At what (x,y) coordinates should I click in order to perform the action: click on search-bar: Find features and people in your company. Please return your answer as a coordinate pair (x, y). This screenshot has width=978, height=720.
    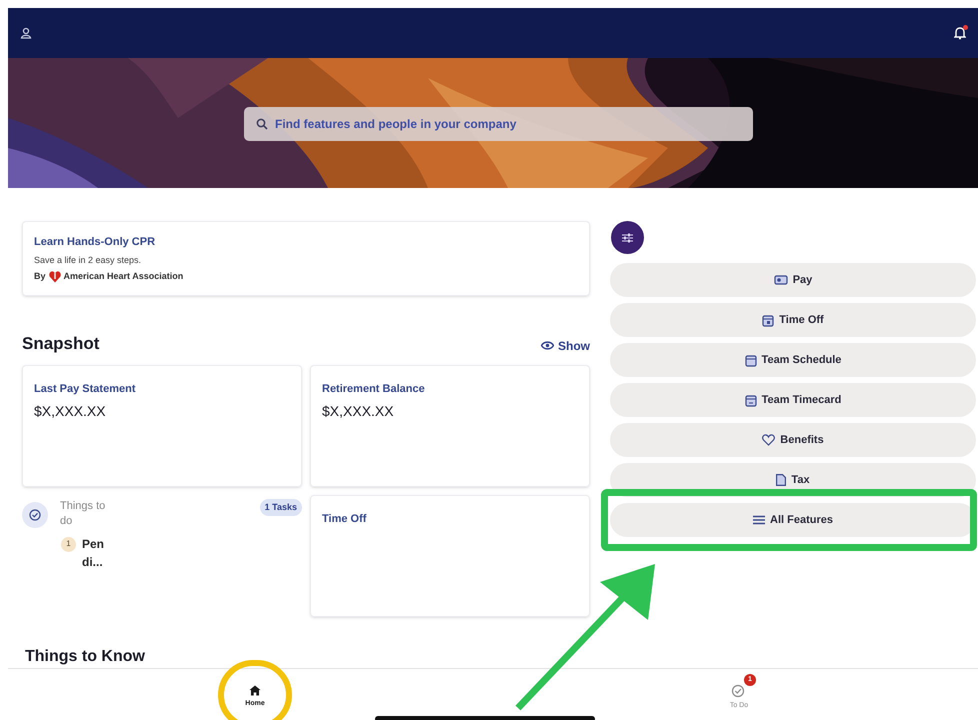
    Looking at the image, I should click on (498, 124).